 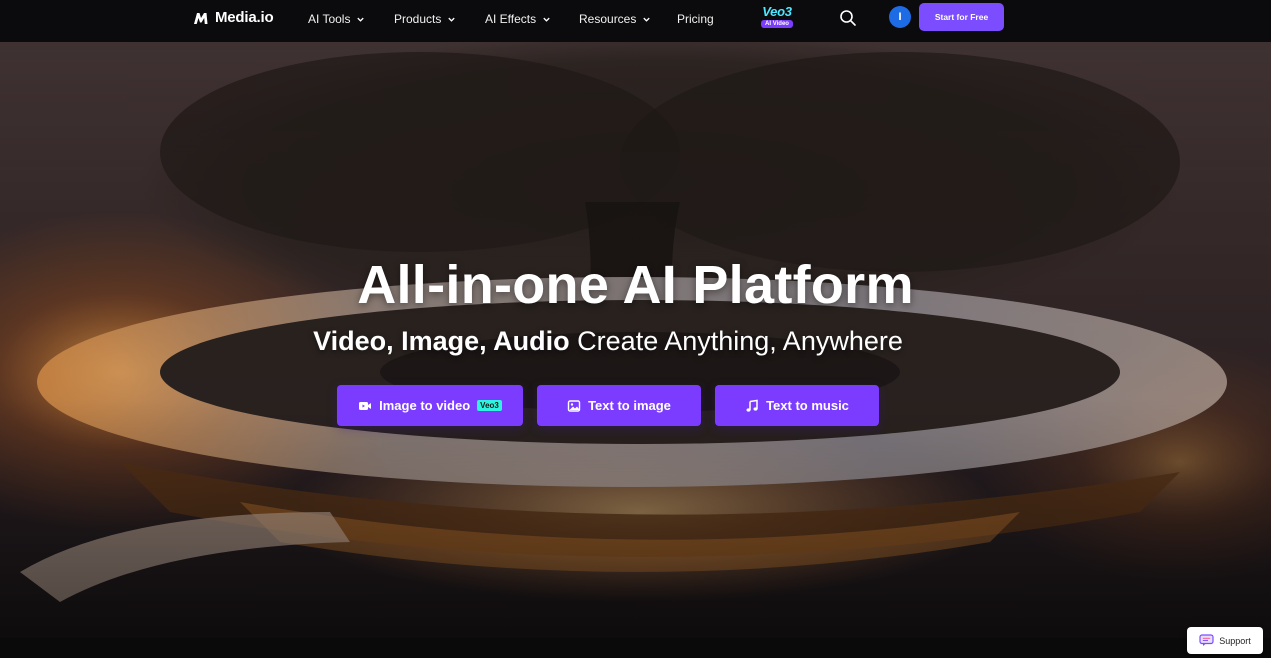 What do you see at coordinates (489, 405) in the screenshot?
I see `veo3-tag: Veo3` at bounding box center [489, 405].